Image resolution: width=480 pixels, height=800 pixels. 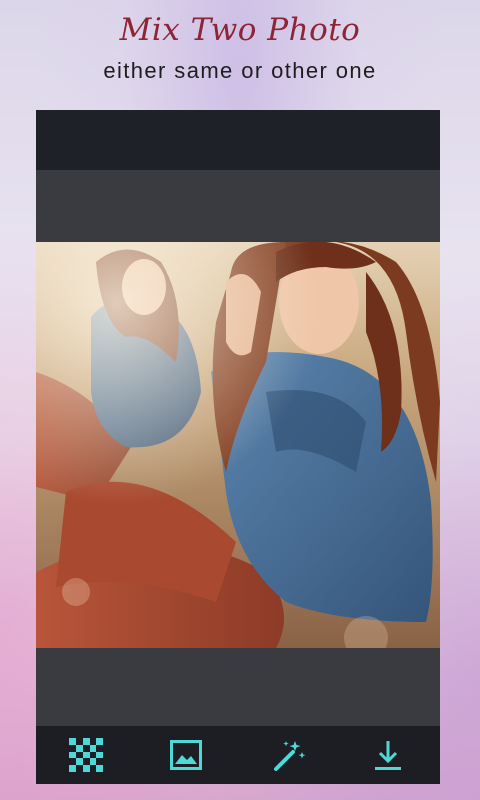 I want to click on download-icon, so click(x=388, y=755).